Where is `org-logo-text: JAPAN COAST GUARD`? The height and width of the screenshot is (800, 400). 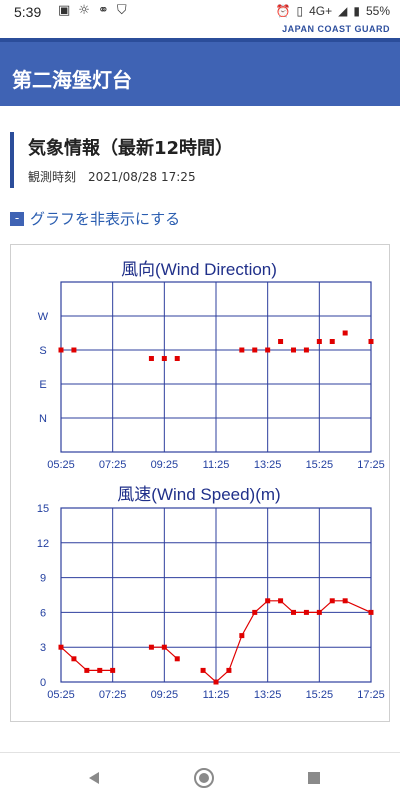 org-logo-text: JAPAN COAST GUARD is located at coordinates (336, 29).